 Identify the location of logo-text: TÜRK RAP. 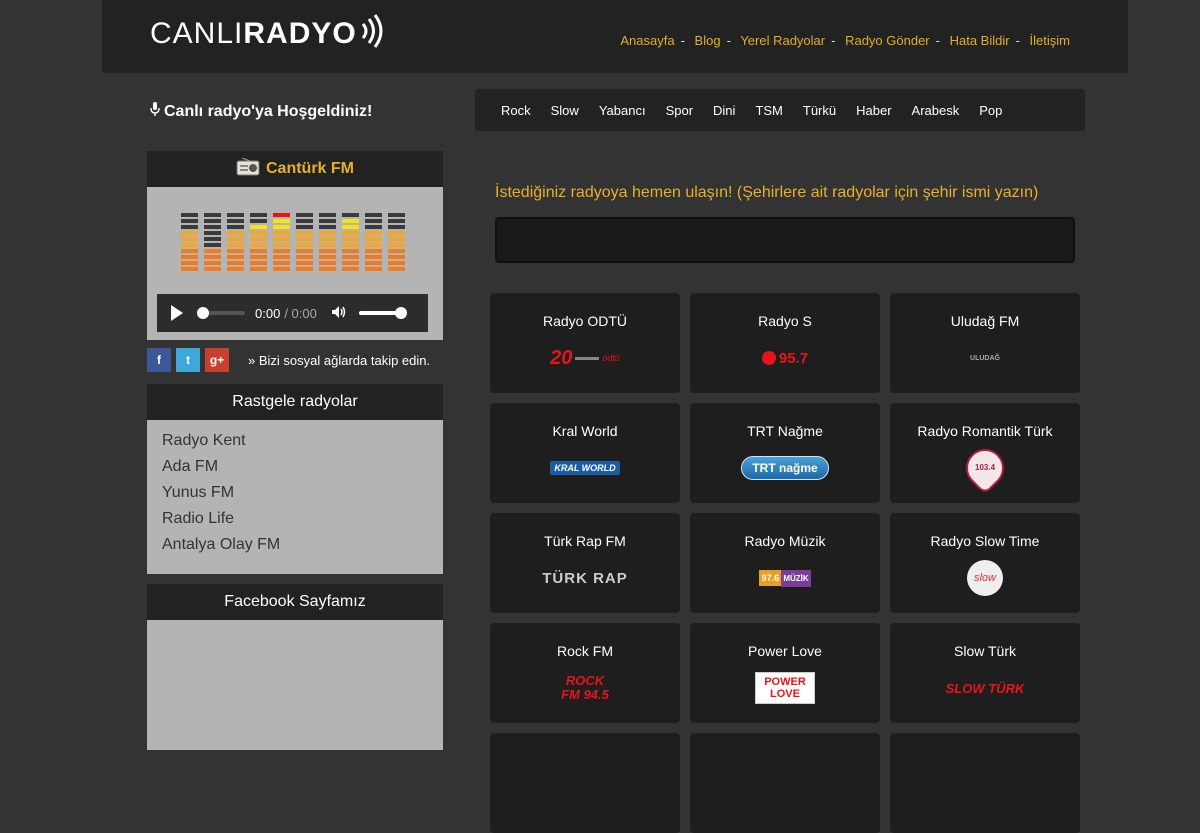
(585, 578).